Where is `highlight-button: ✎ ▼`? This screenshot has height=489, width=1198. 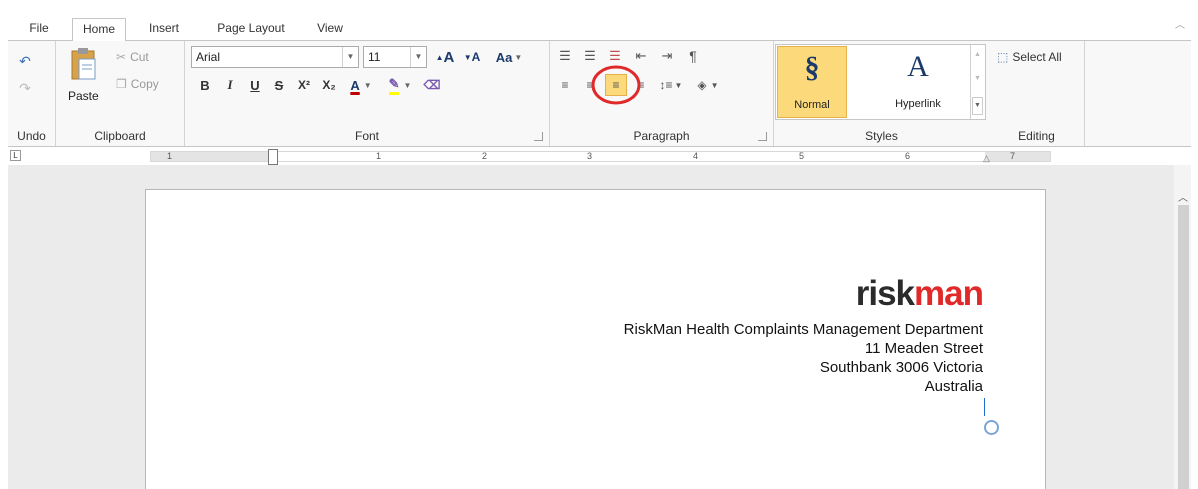
highlight-button: ✎ ▼ is located at coordinates (400, 85).